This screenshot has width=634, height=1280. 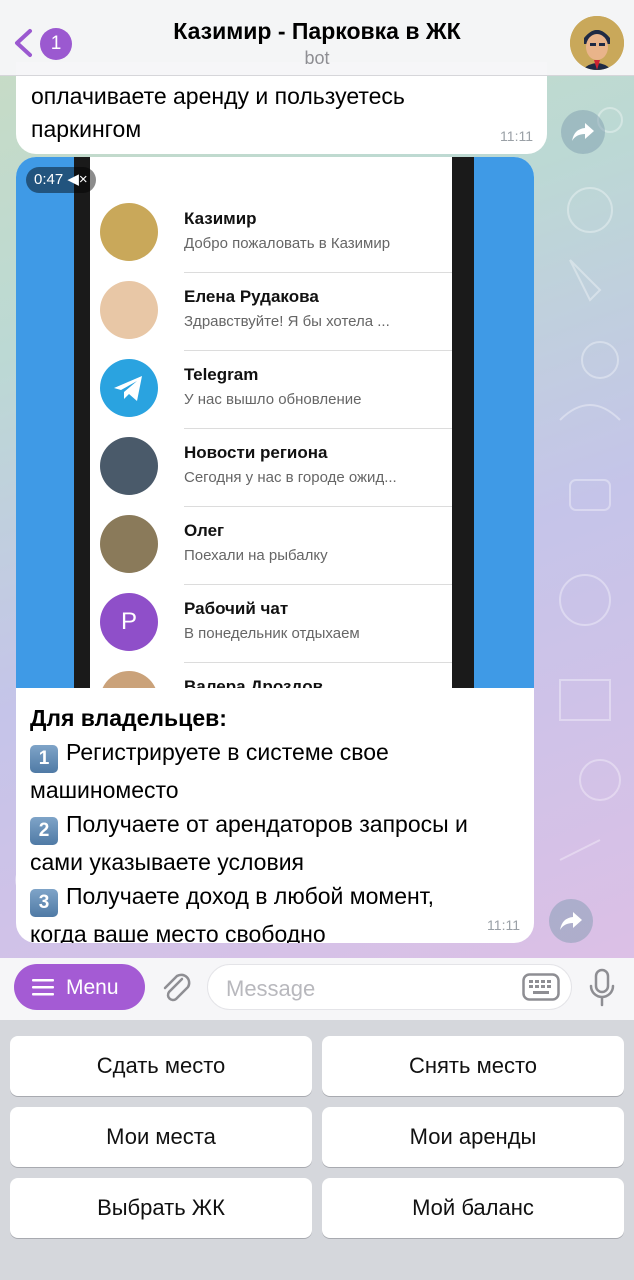 What do you see at coordinates (541, 987) in the screenshot?
I see `keyboard-icon` at bounding box center [541, 987].